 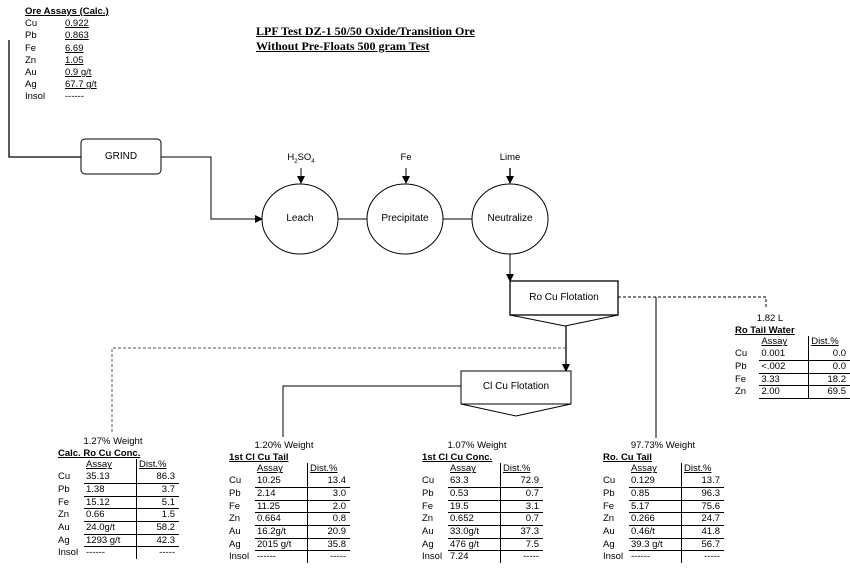 I want to click on table-row: Zn 2.00 69.5, so click(x=792, y=392).